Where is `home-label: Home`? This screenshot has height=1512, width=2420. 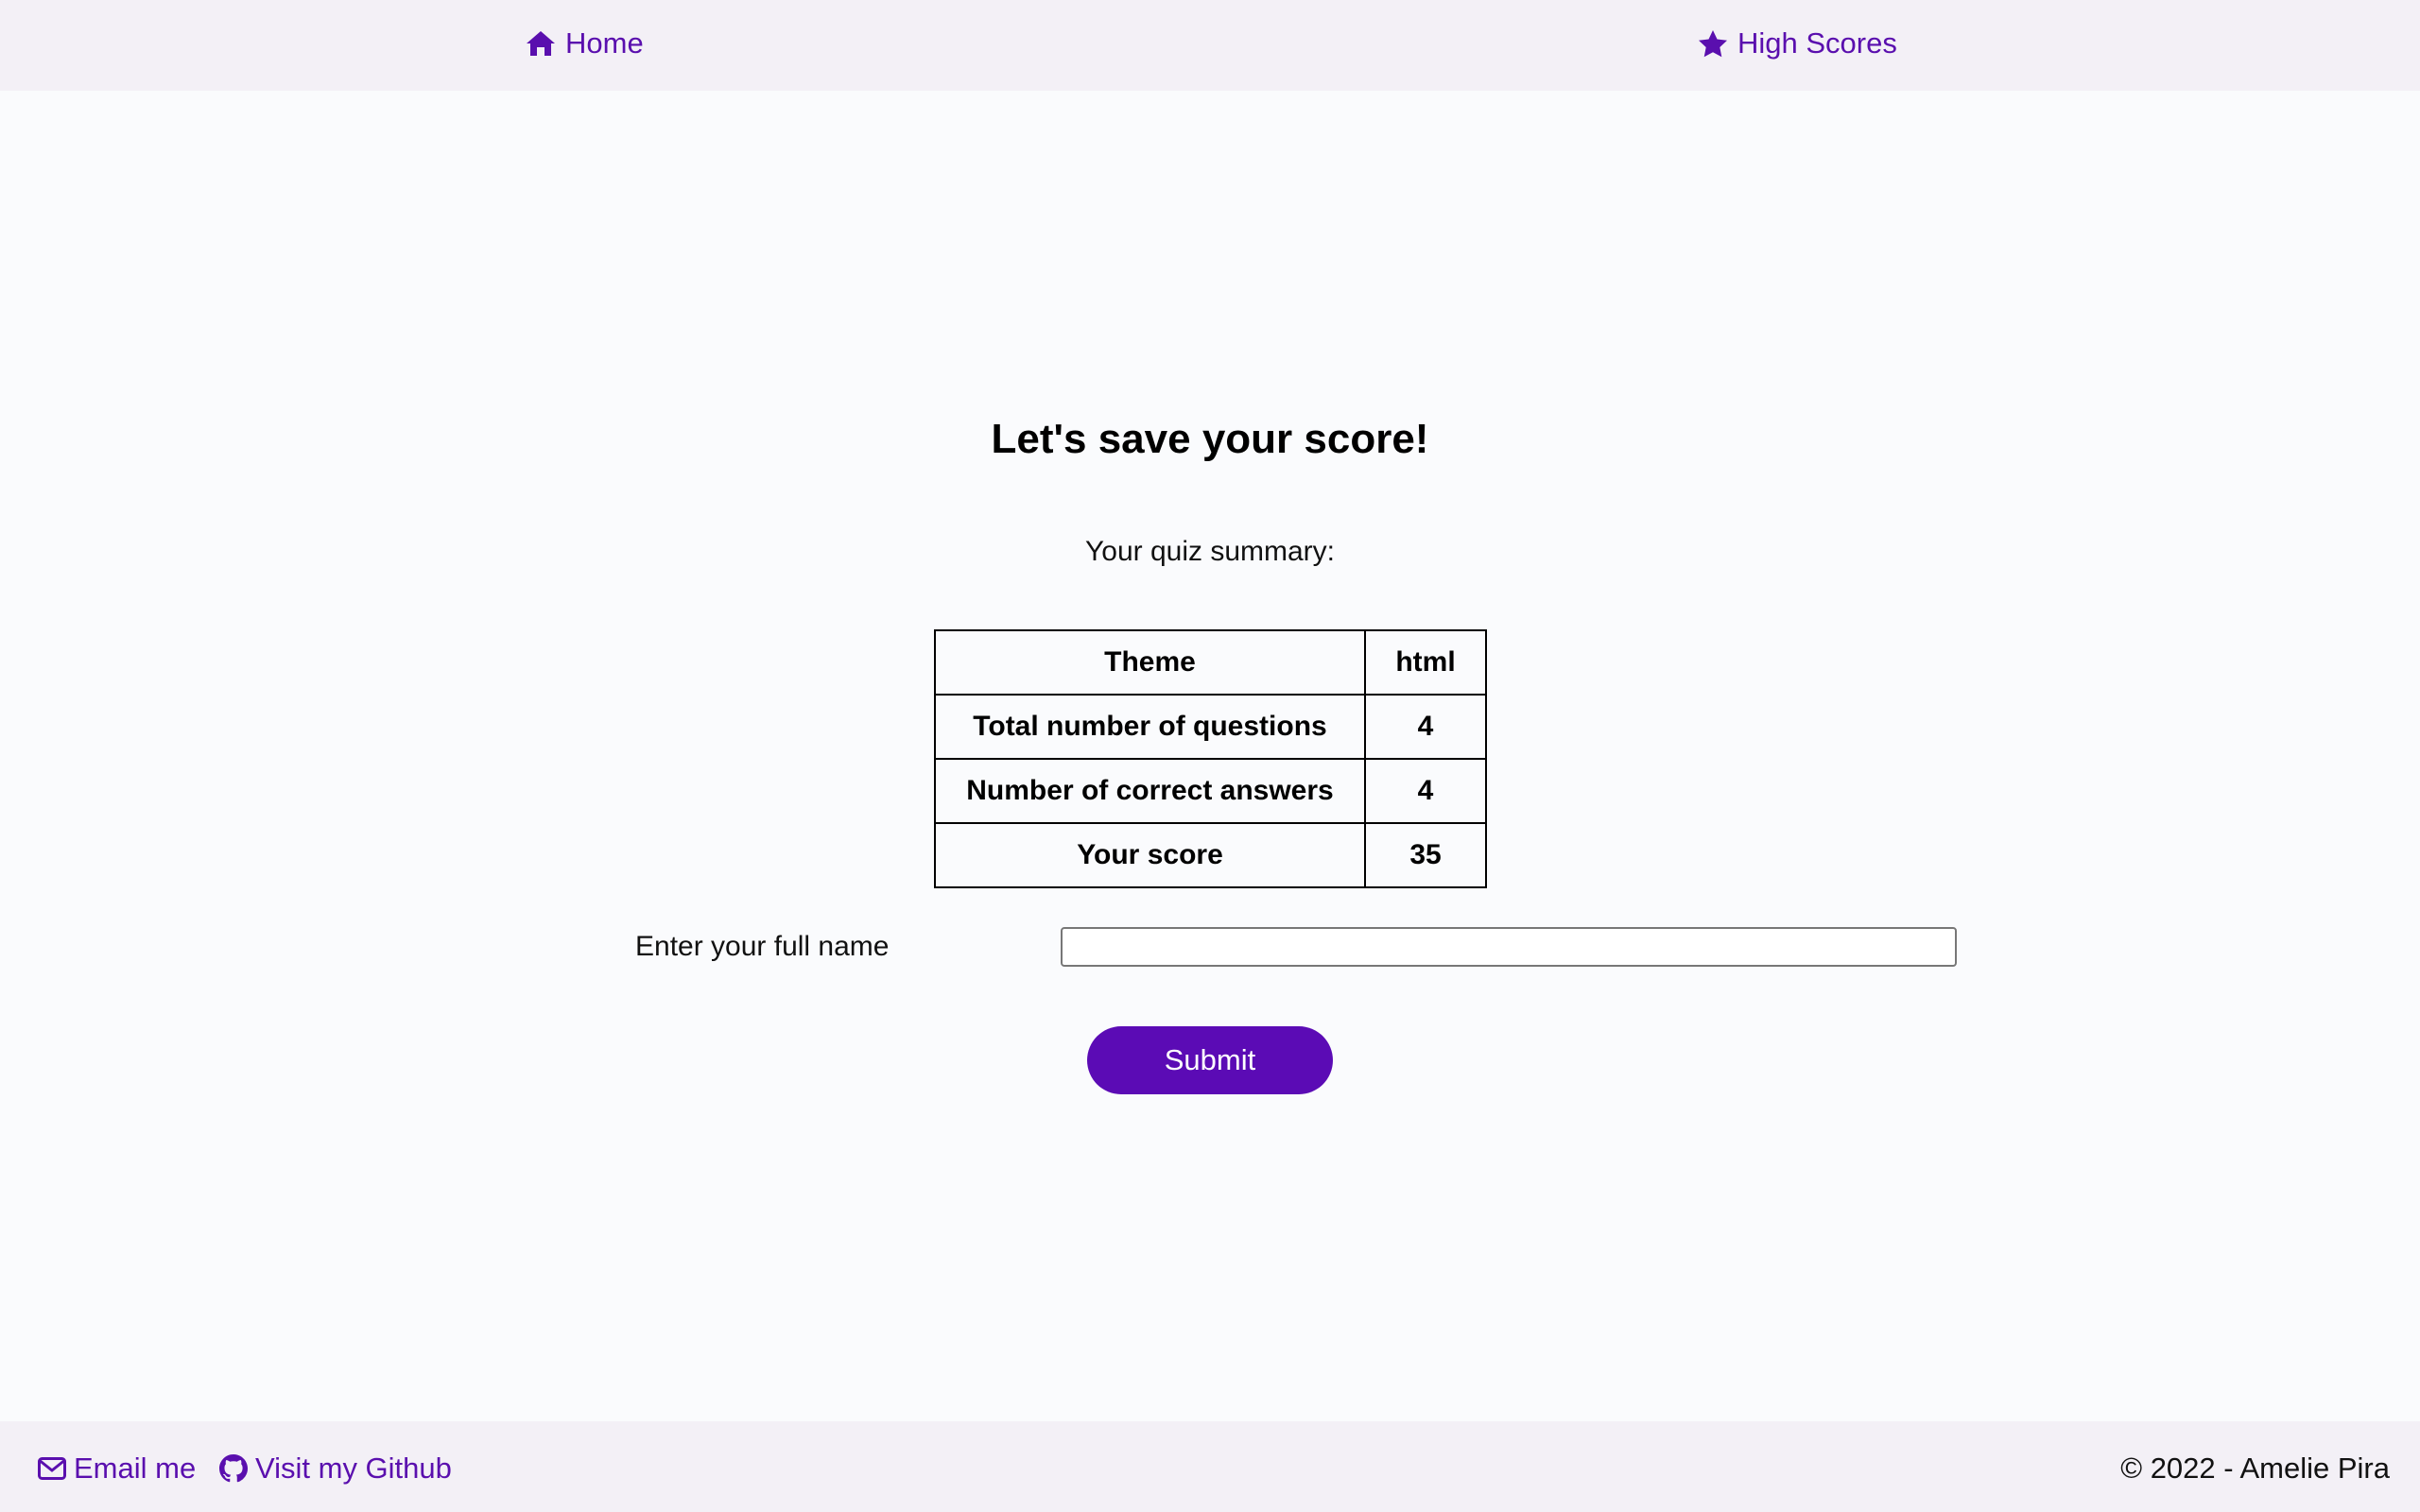 home-label: Home is located at coordinates (604, 43).